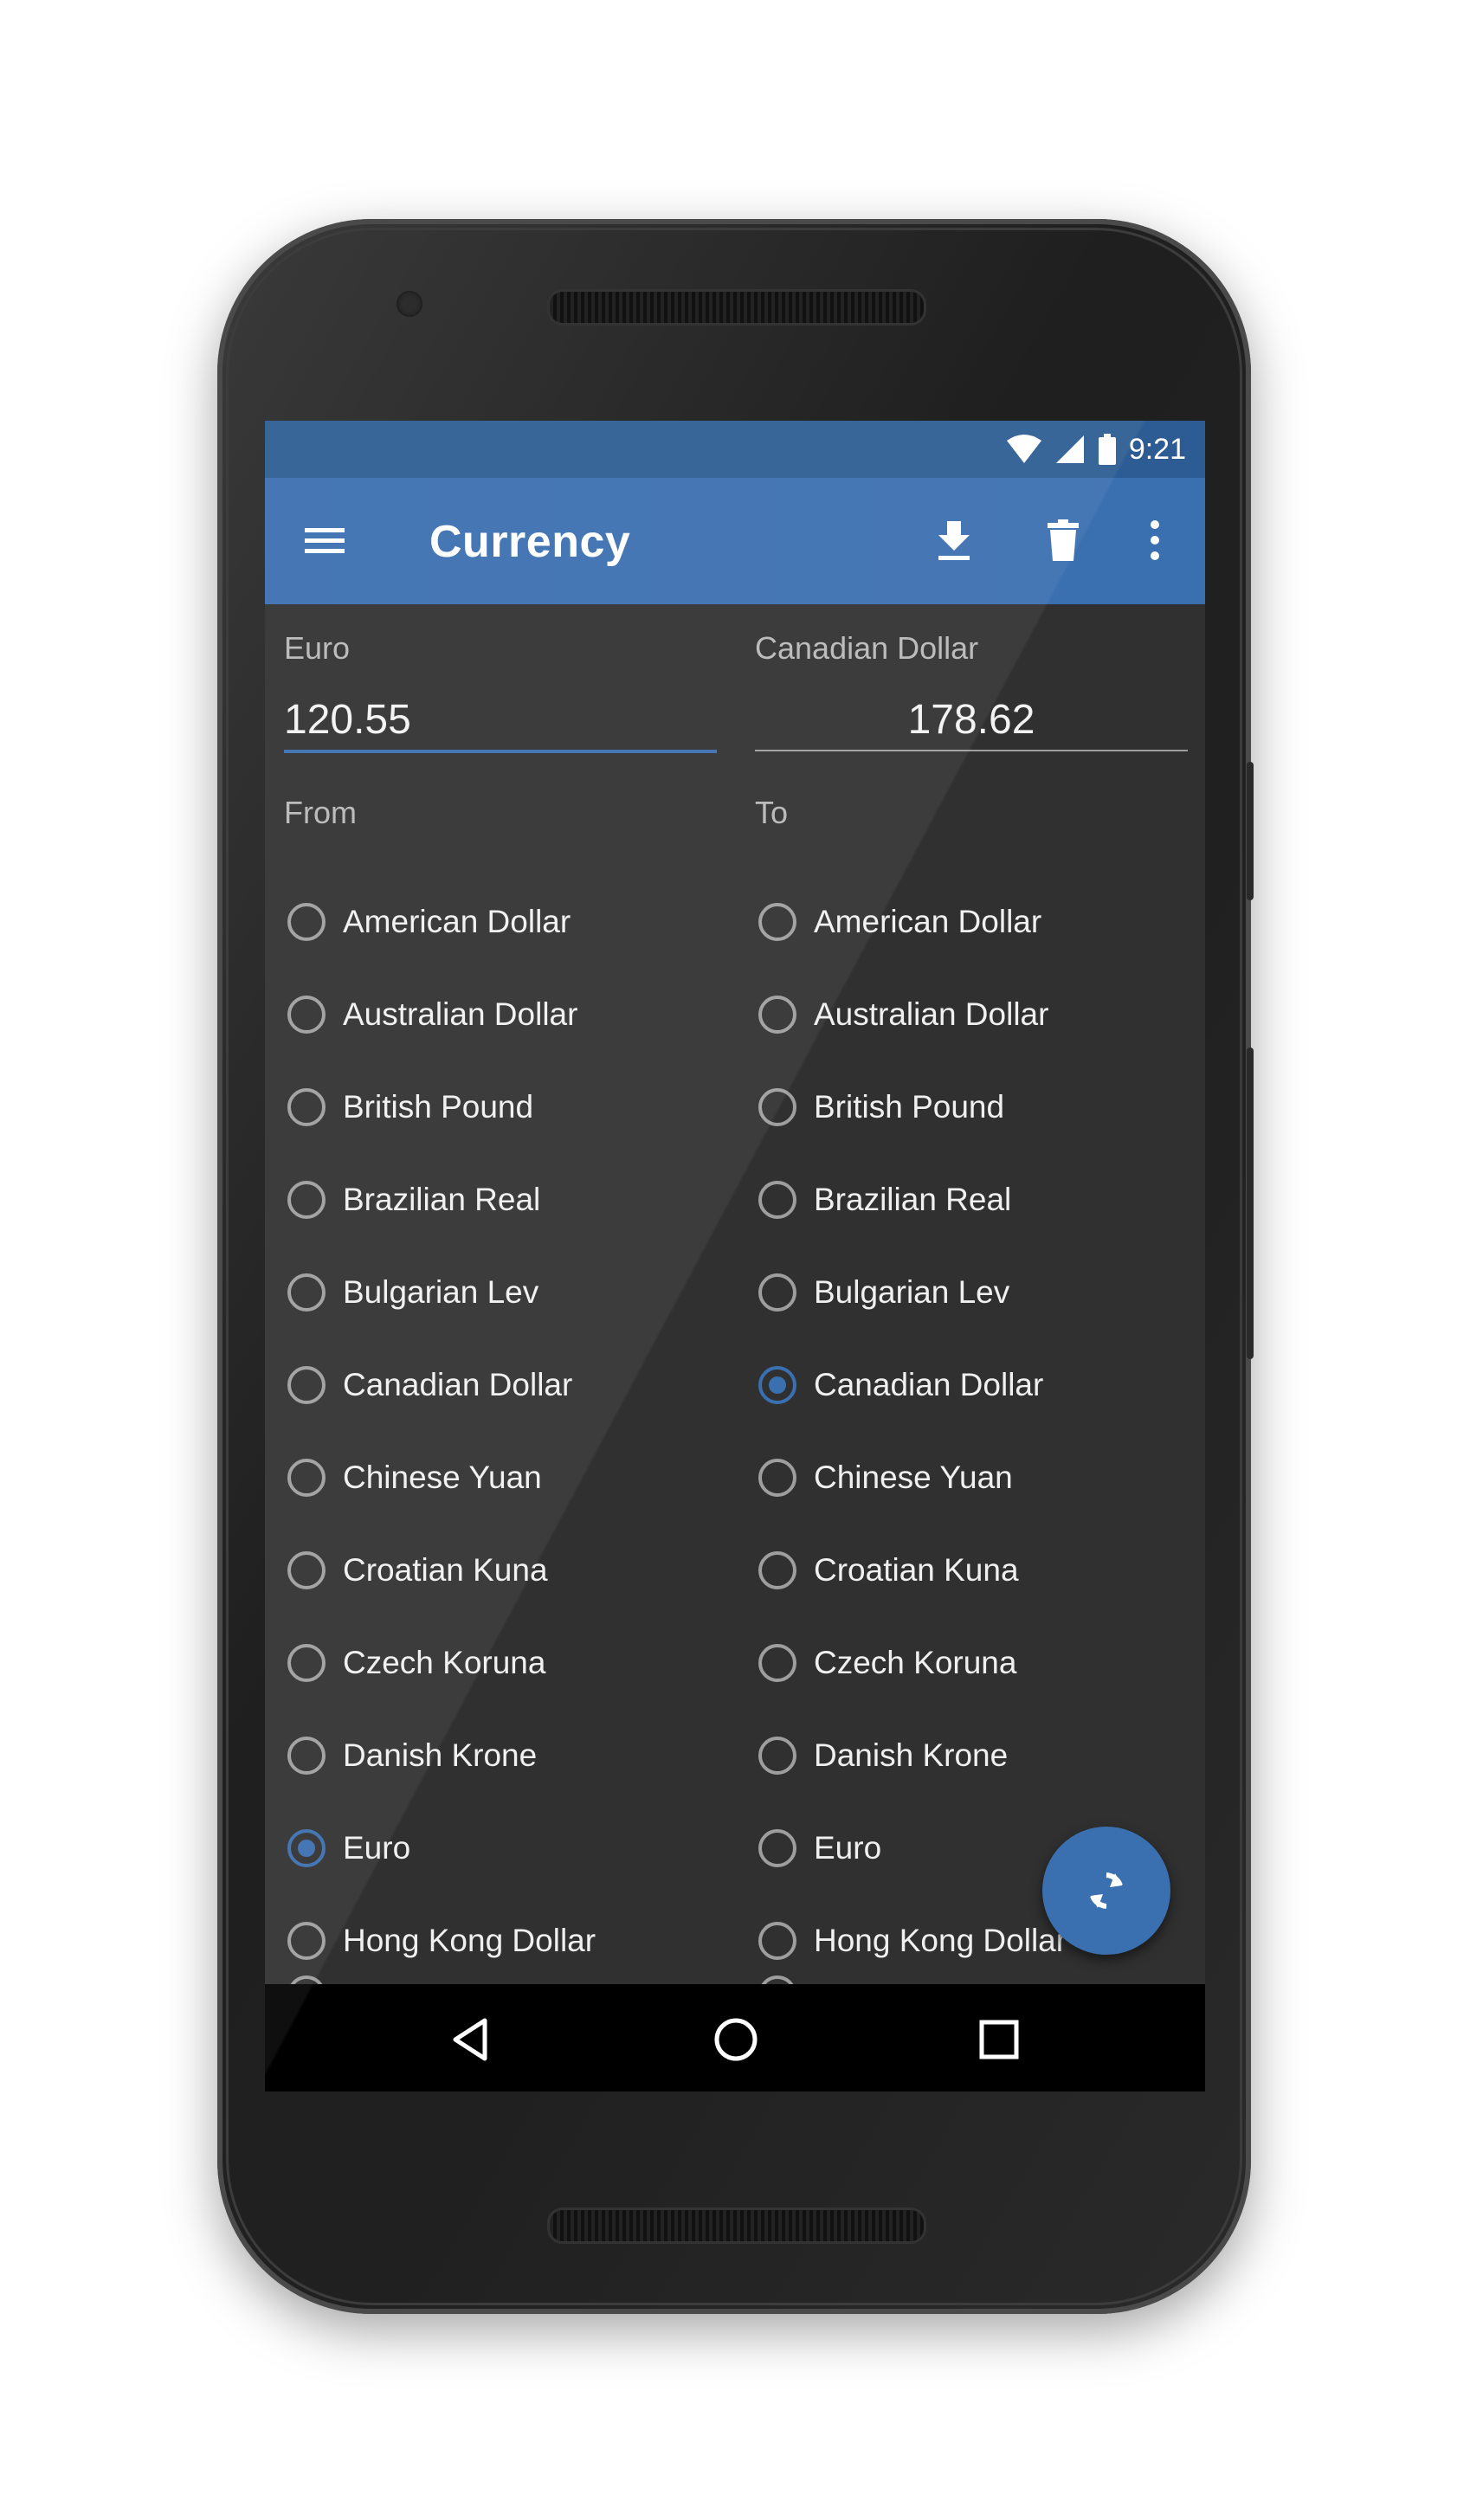 The height and width of the screenshot is (2520, 1470). Describe the element at coordinates (1070, 449) in the screenshot. I see `signal-icon` at that location.